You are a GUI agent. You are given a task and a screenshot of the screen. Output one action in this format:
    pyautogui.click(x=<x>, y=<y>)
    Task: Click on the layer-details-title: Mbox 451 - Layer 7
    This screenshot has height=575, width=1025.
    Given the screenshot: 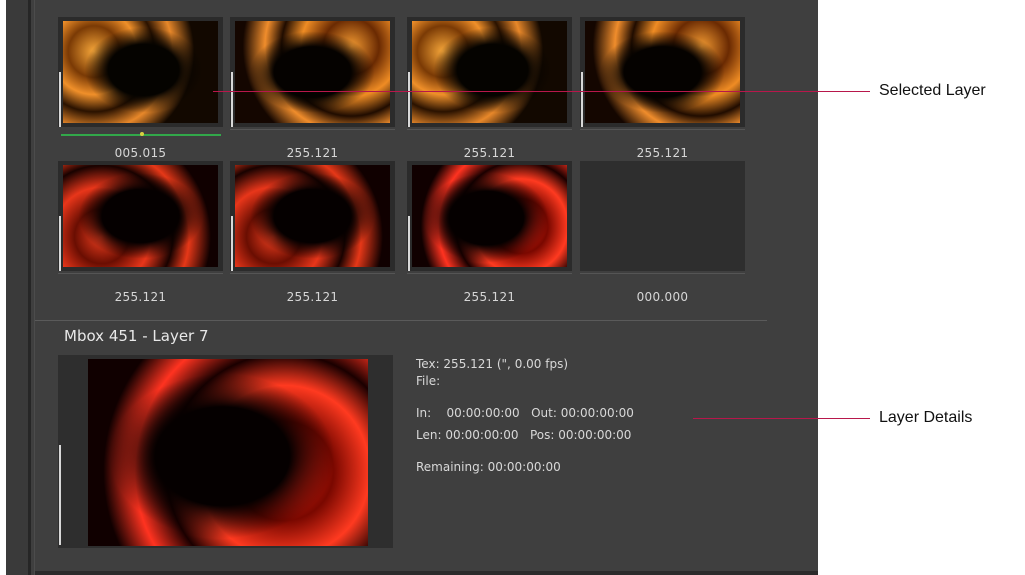 What is the action you would take?
    pyautogui.click(x=136, y=336)
    